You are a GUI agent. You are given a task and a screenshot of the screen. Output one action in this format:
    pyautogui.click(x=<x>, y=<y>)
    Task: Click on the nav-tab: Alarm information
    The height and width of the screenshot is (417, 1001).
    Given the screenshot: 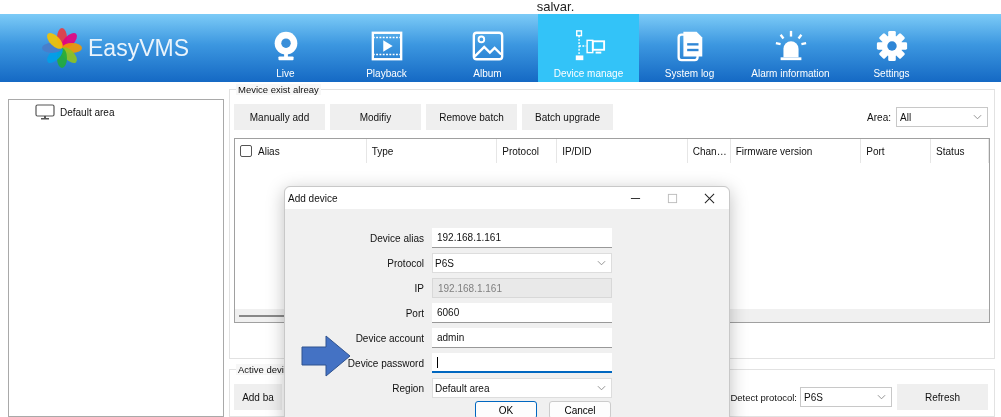 What is the action you would take?
    pyautogui.click(x=790, y=48)
    